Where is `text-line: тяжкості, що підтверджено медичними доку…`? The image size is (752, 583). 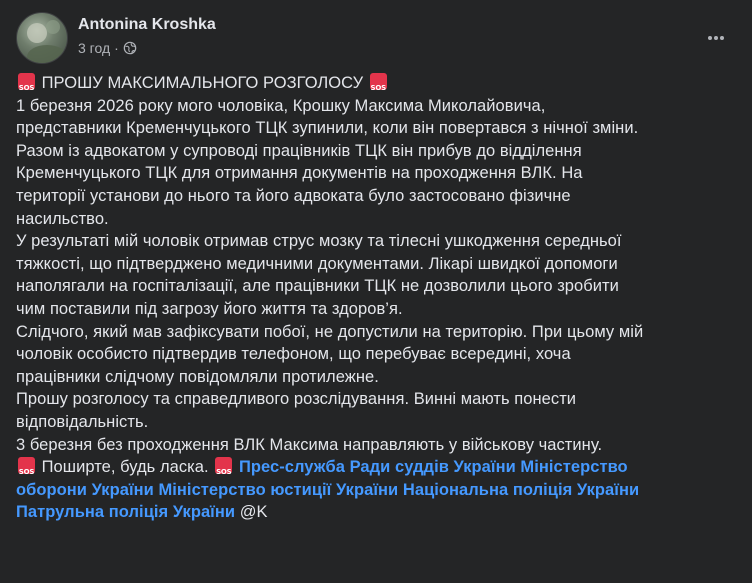 text-line: тяжкості, що підтверджено медичними доку… is located at coordinates (317, 263).